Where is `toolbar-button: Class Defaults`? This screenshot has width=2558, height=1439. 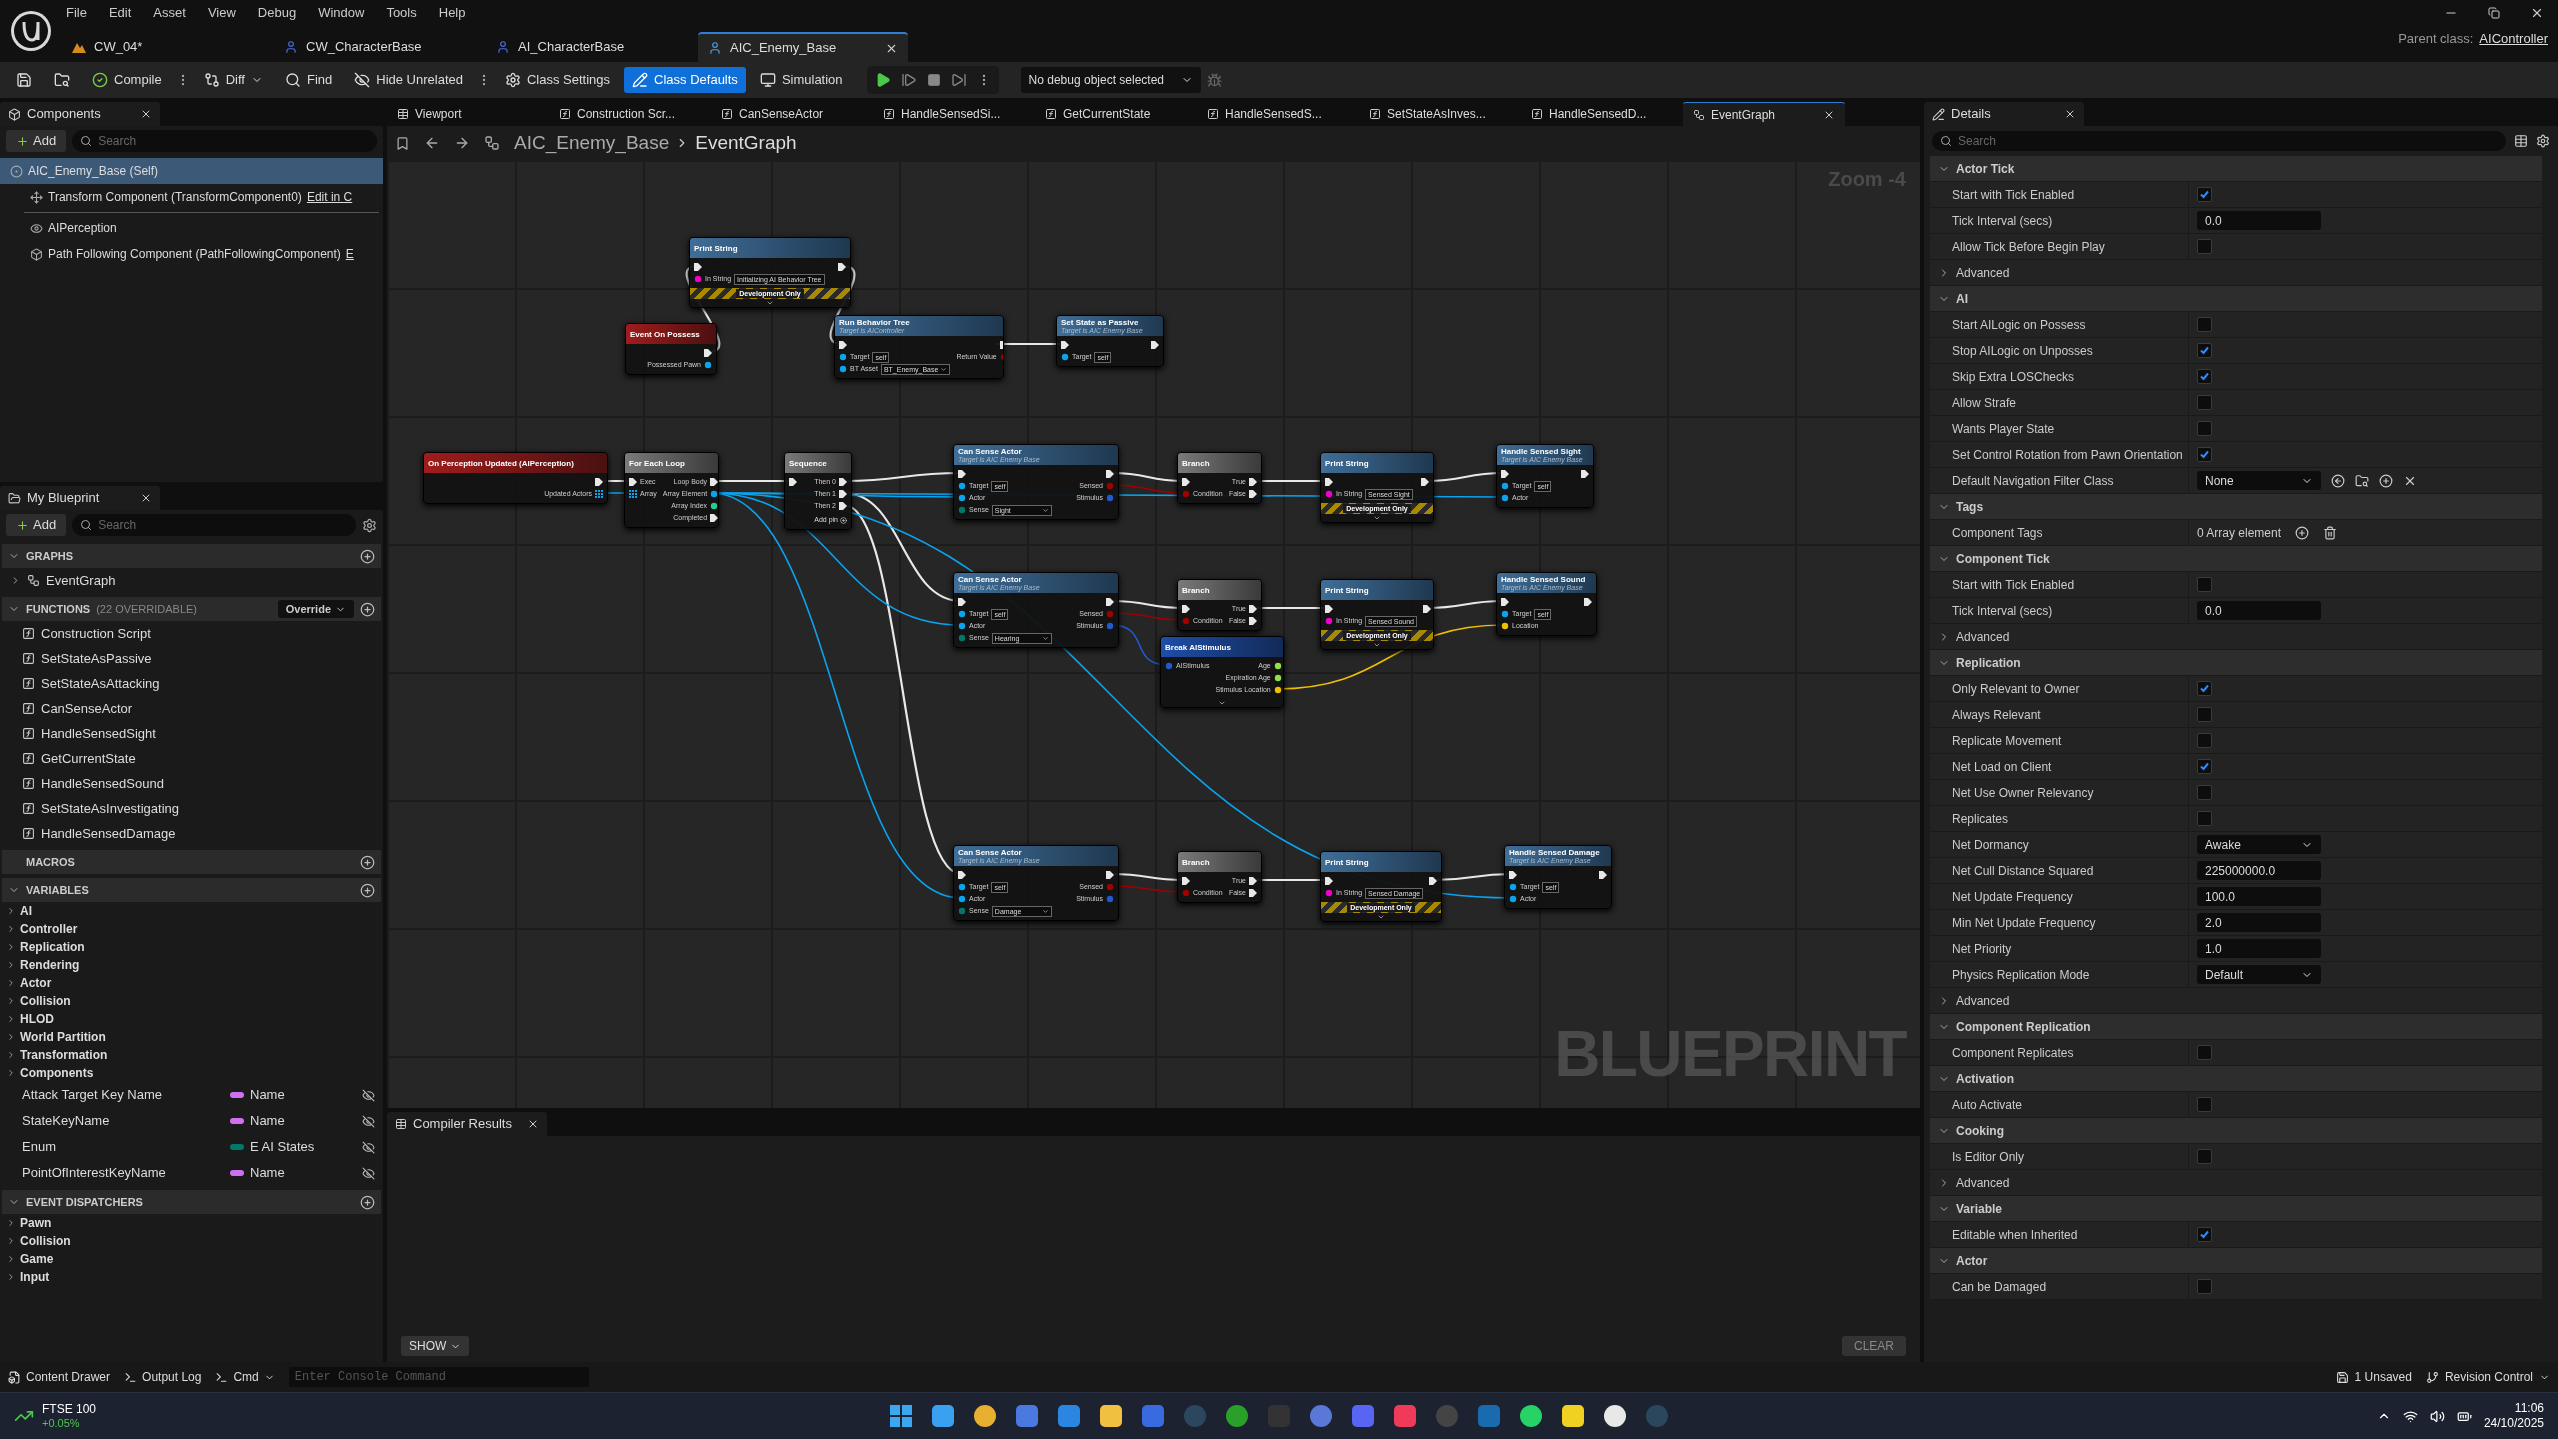
toolbar-button: Class Defaults is located at coordinates (685, 80).